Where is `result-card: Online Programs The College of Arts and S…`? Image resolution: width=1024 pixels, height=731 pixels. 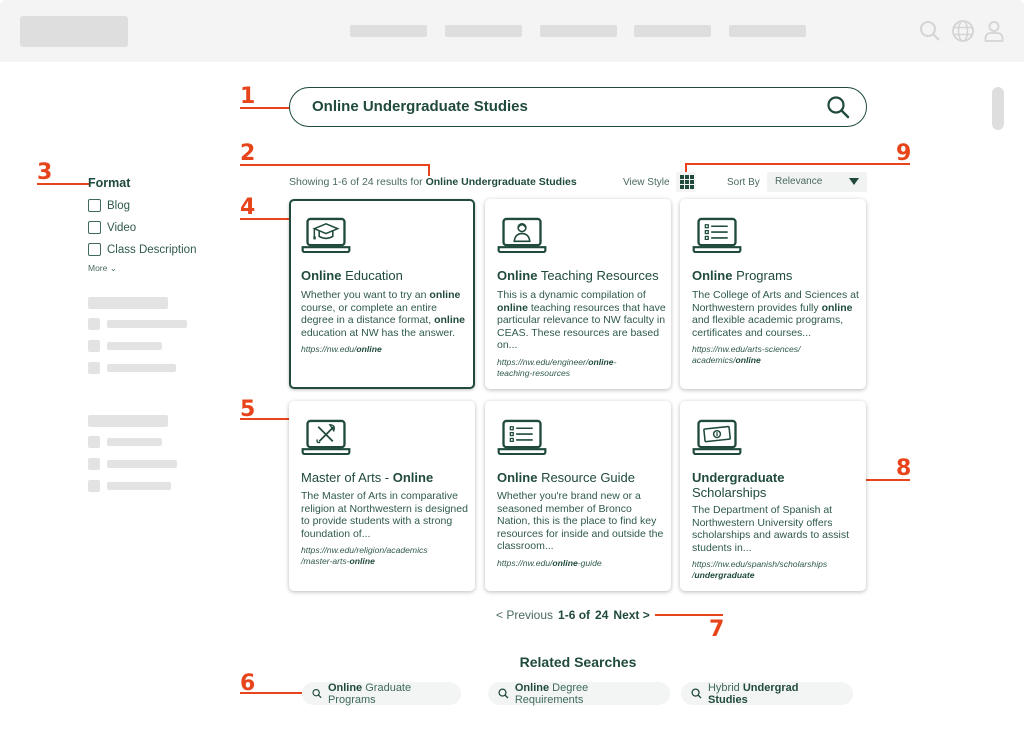
result-card: Online Programs The College of Arts and S… is located at coordinates (773, 294).